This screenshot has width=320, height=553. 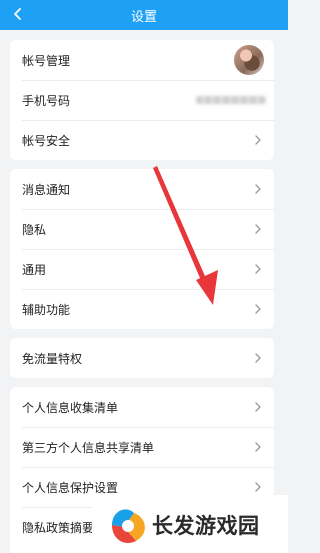 What do you see at coordinates (128, 526) in the screenshot?
I see `watermark-logo-icon` at bounding box center [128, 526].